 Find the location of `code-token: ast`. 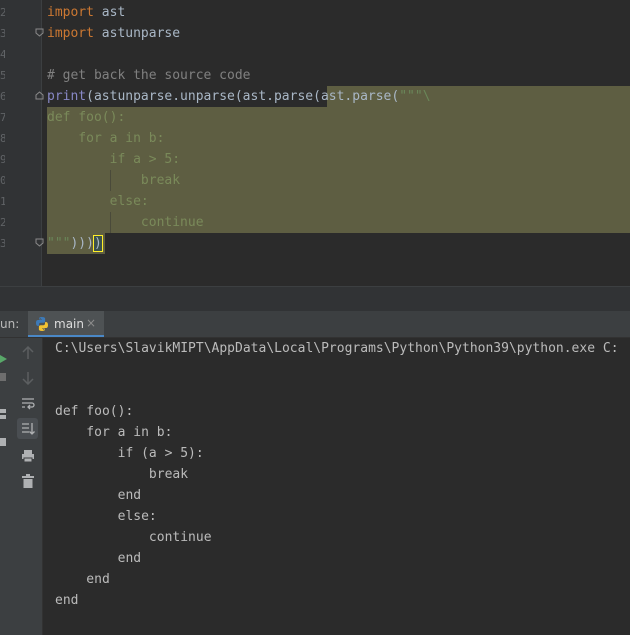

code-token: ast is located at coordinates (109, 12).